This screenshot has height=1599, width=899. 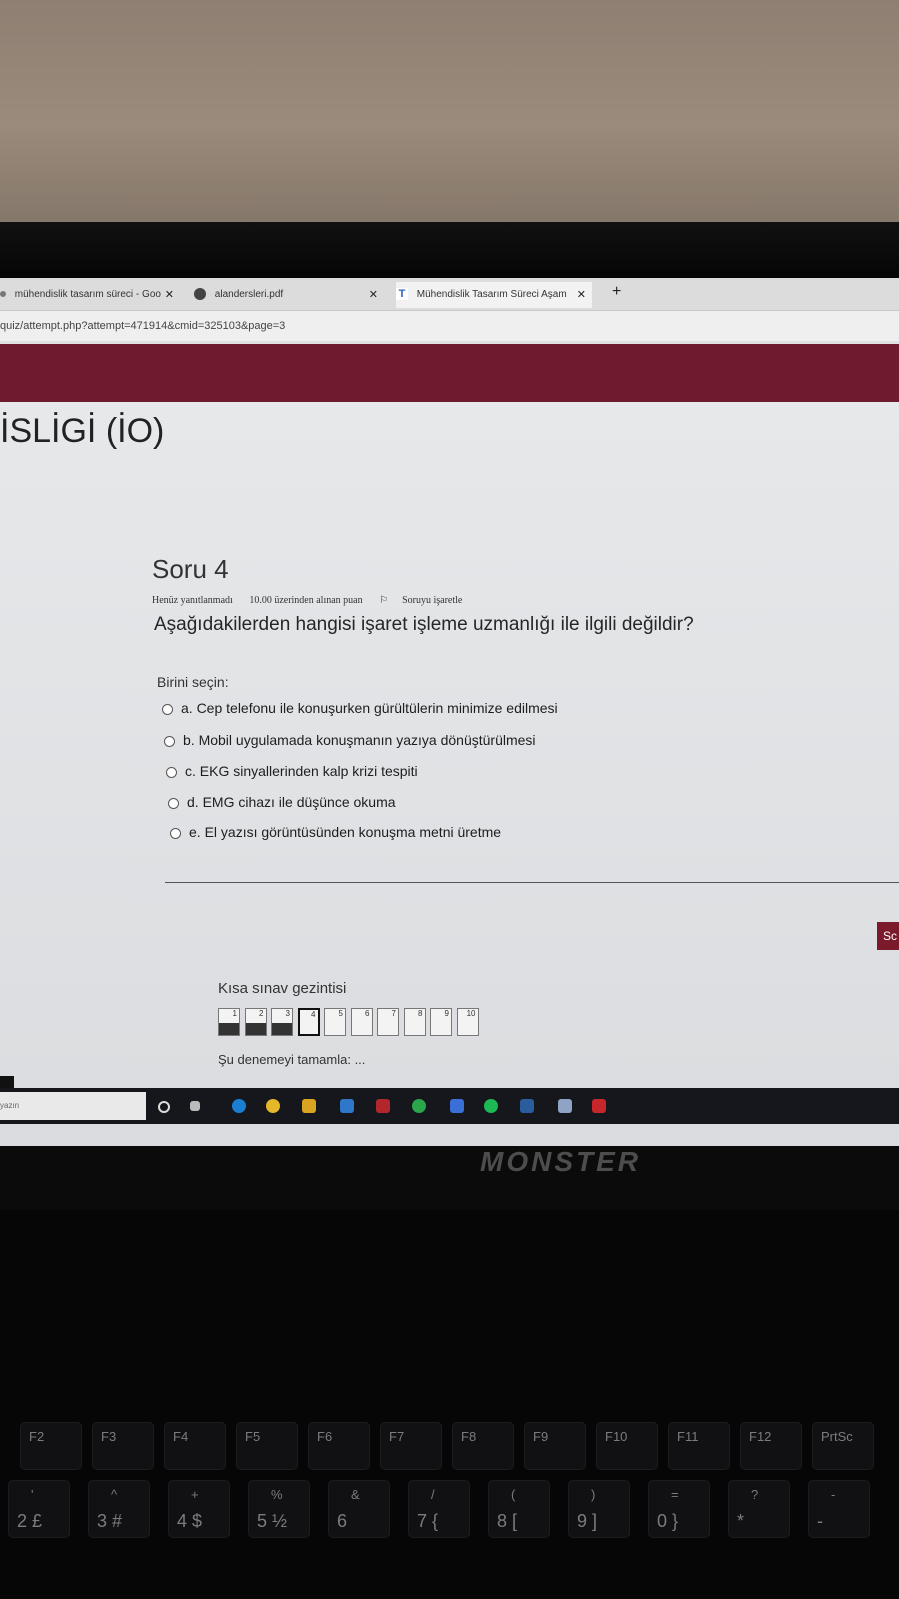 What do you see at coordinates (414, 1022) in the screenshot?
I see `nav-question-8: 8` at bounding box center [414, 1022].